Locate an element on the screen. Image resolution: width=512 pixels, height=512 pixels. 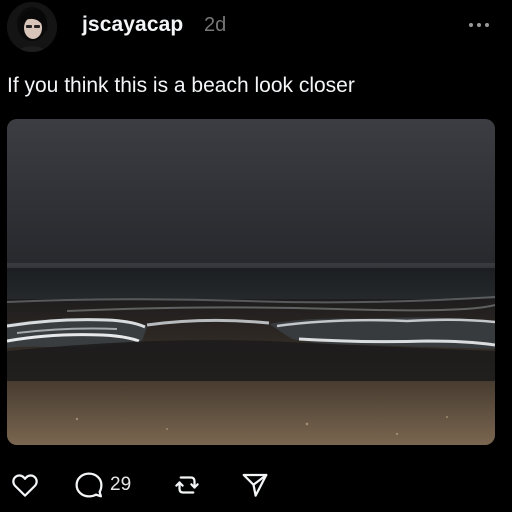
repost-icon is located at coordinates (187, 485).